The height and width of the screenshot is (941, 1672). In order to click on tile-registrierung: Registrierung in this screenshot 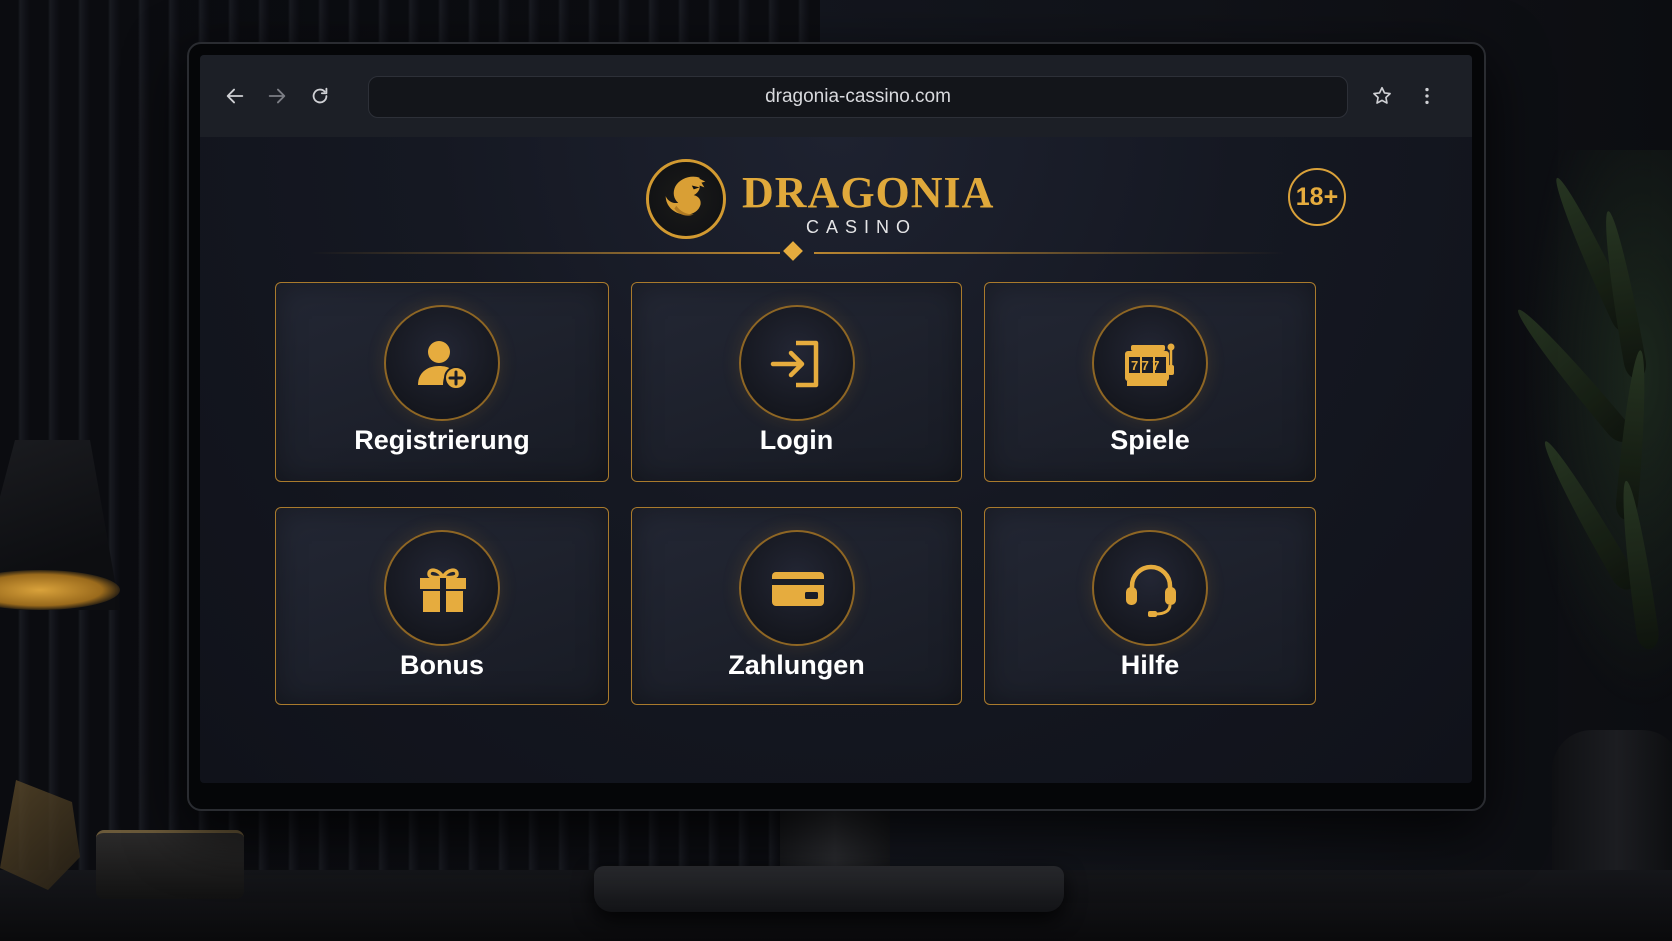, I will do `click(442, 382)`.